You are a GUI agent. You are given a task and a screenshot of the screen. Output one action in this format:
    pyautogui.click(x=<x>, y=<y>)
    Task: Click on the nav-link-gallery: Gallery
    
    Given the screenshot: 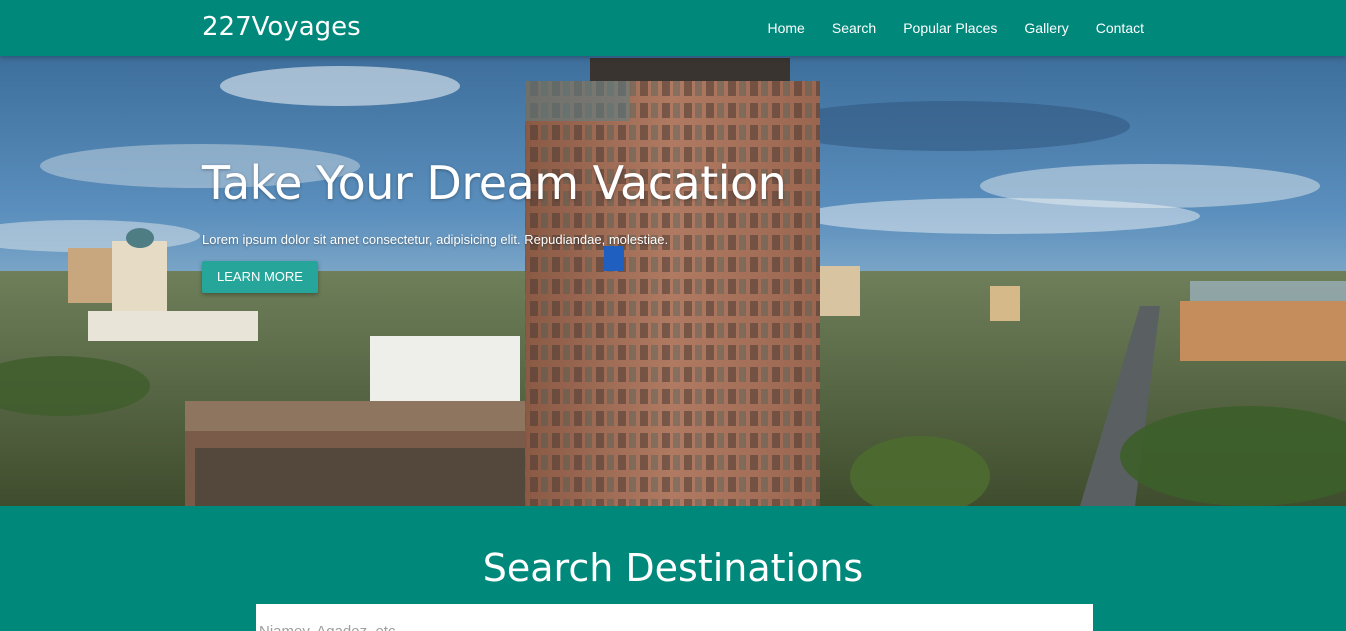 What is the action you would take?
    pyautogui.click(x=1046, y=28)
    